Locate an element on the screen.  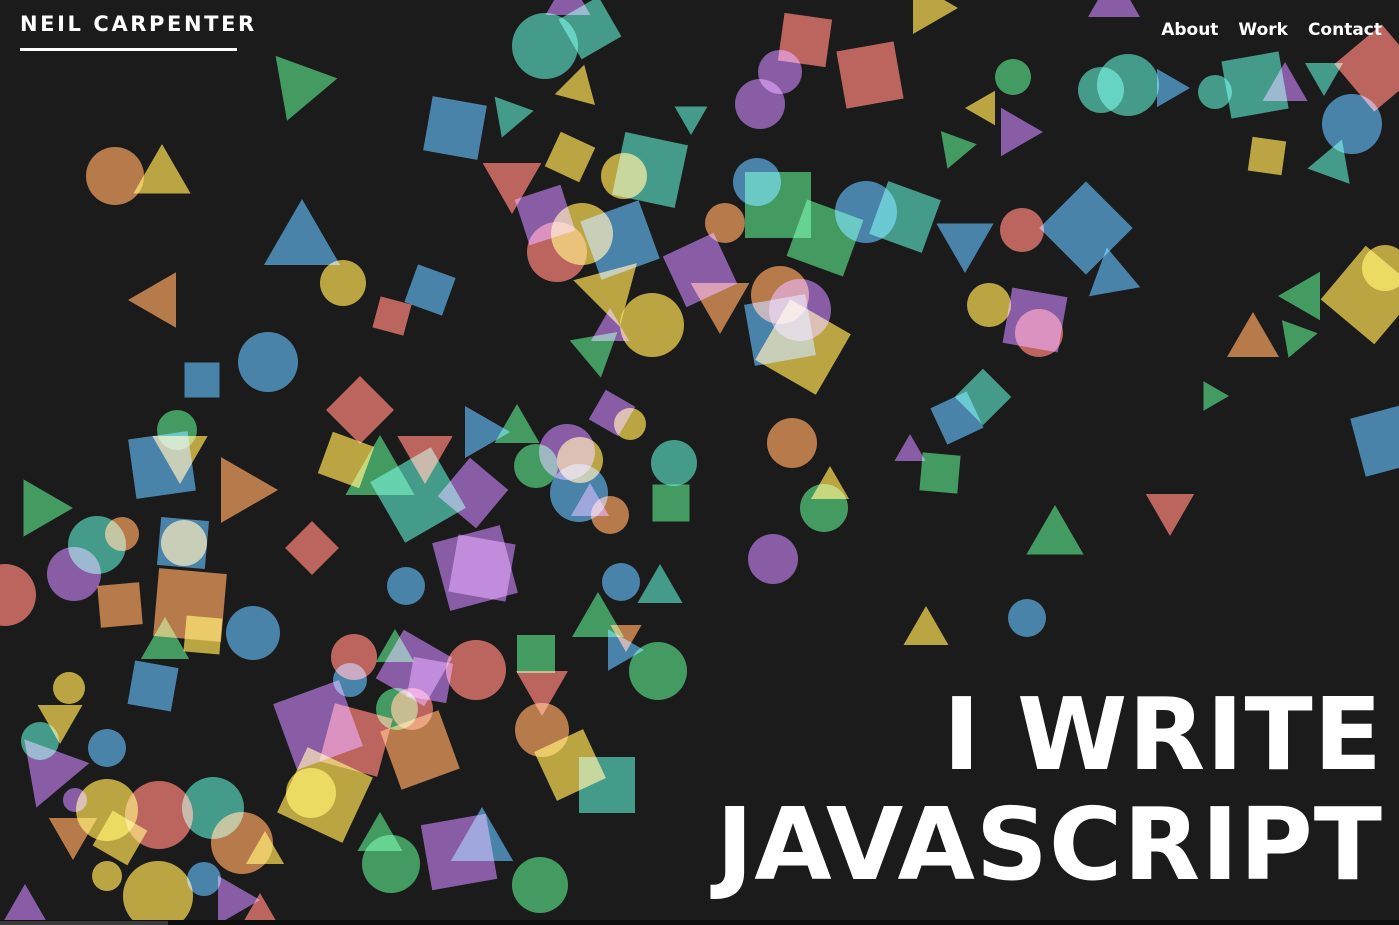
main-nav: About Work Contact is located at coordinates (1271, 30).